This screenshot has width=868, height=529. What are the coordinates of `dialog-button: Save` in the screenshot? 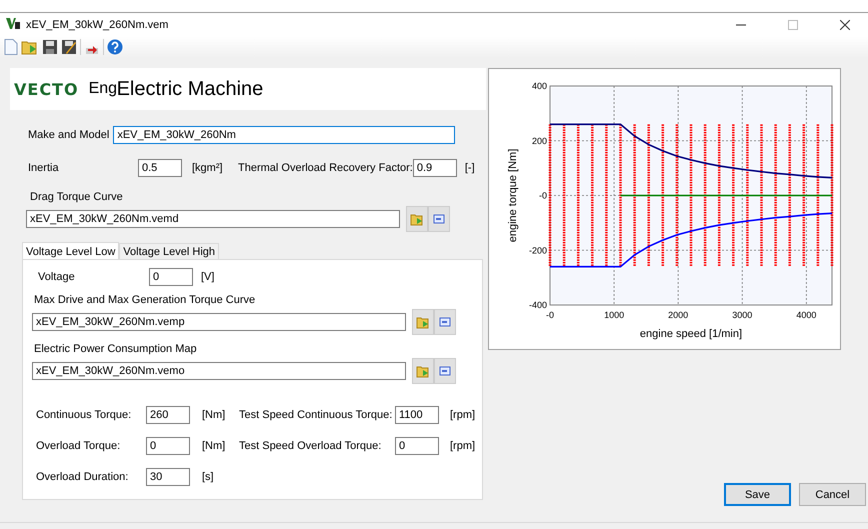 It's located at (757, 494).